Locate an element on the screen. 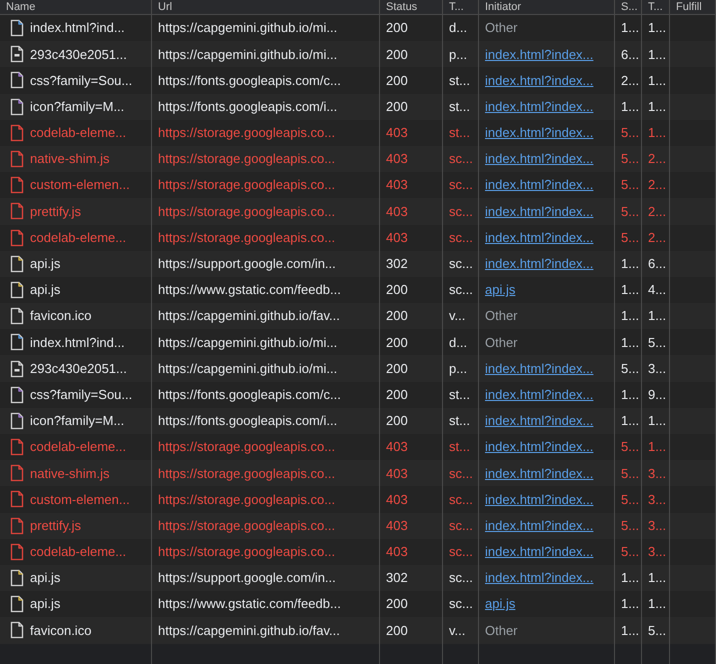  file-minus-icon is located at coordinates (17, 369).